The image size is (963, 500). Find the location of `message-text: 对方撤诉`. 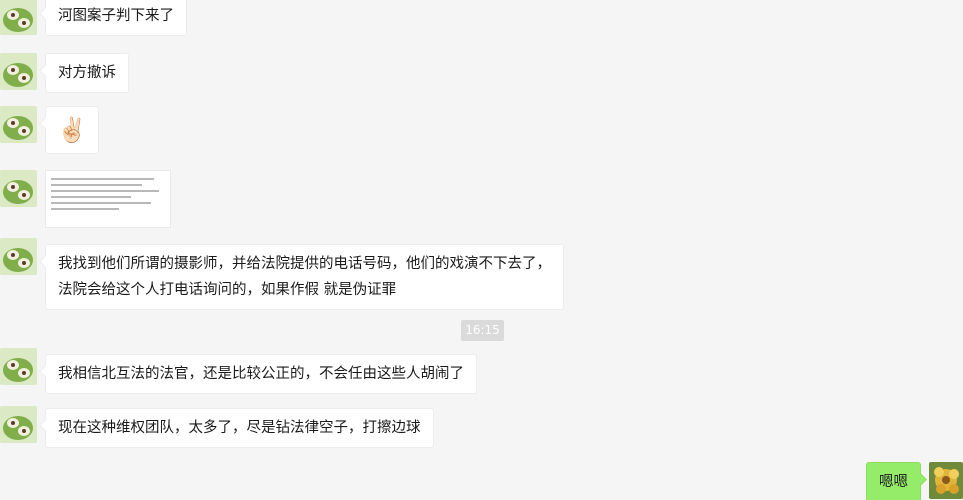

message-text: 对方撤诉 is located at coordinates (87, 73).